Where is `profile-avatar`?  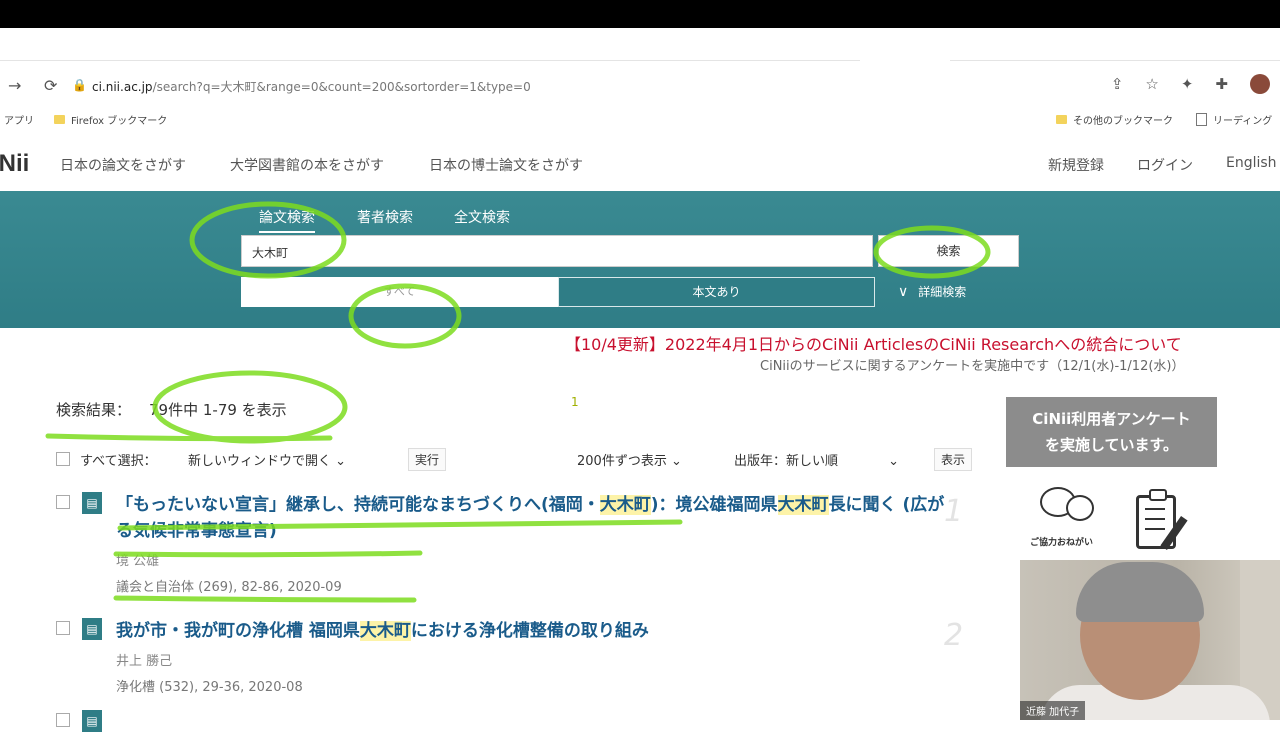
profile-avatar is located at coordinates (1260, 84).